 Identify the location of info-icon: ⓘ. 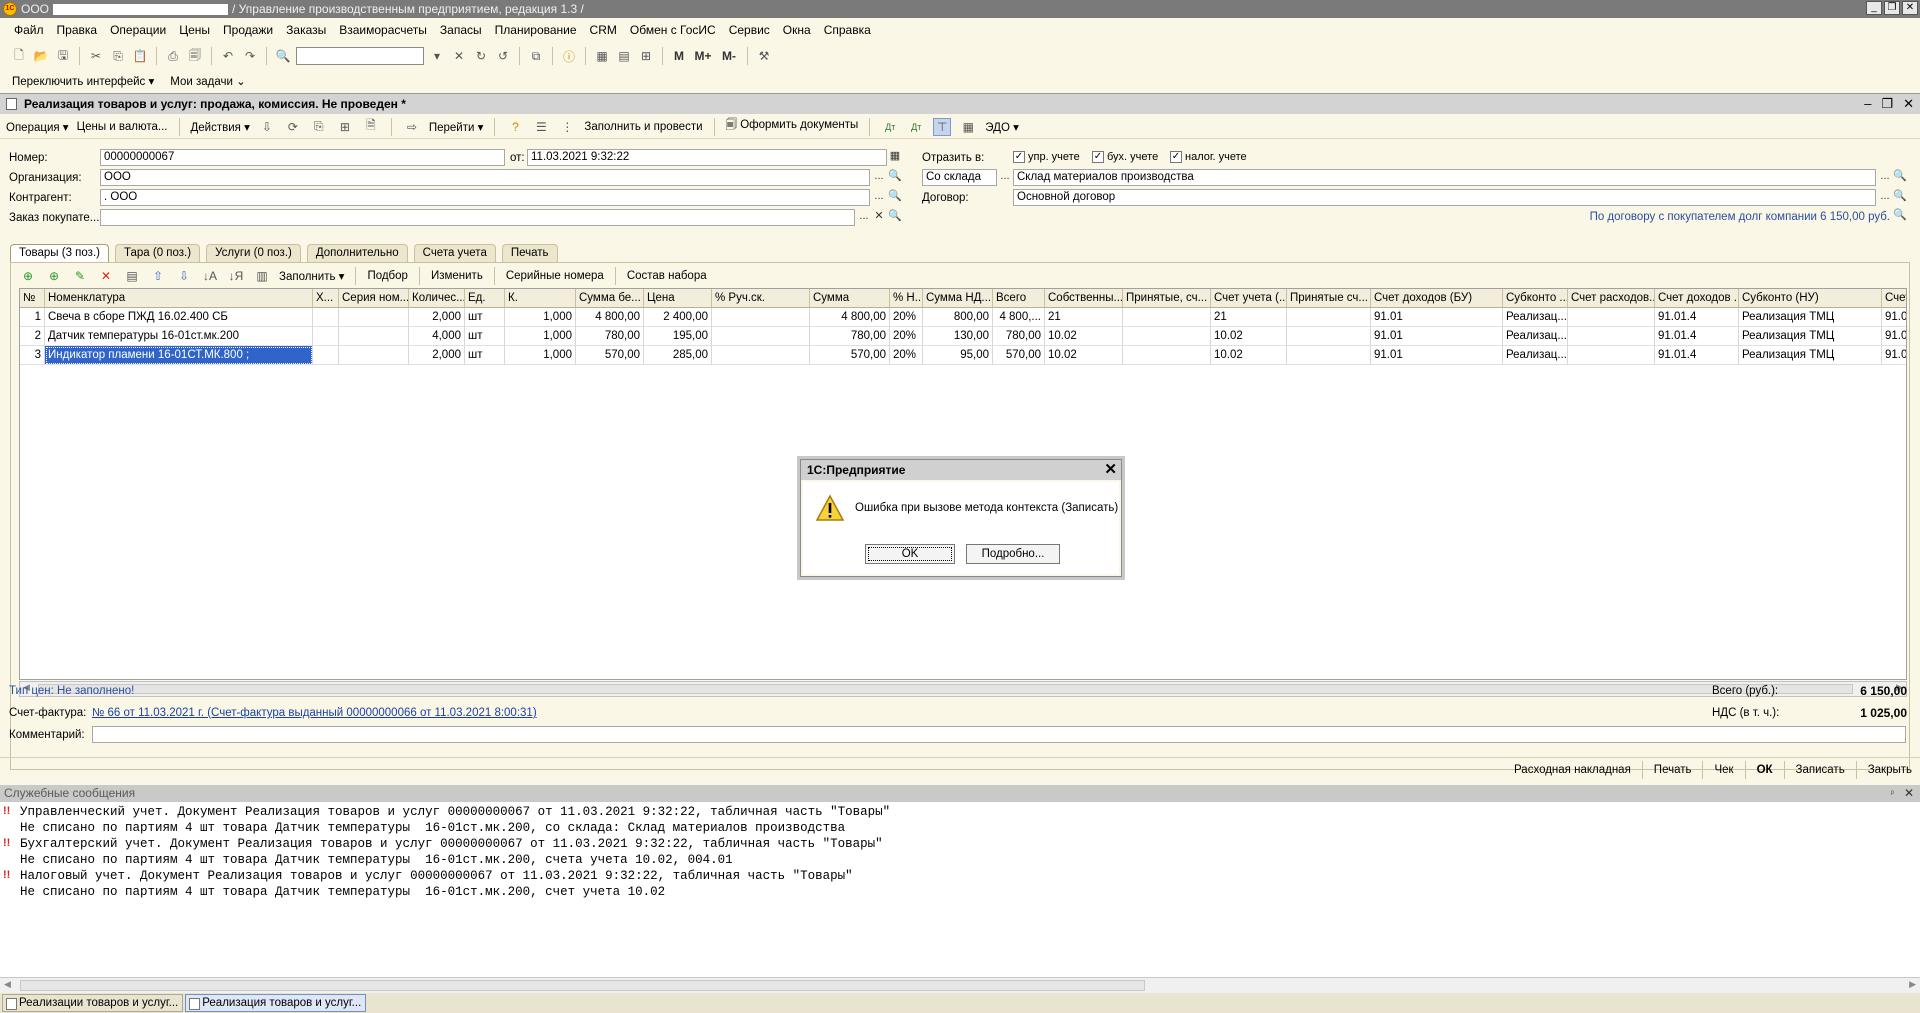
(569, 56).